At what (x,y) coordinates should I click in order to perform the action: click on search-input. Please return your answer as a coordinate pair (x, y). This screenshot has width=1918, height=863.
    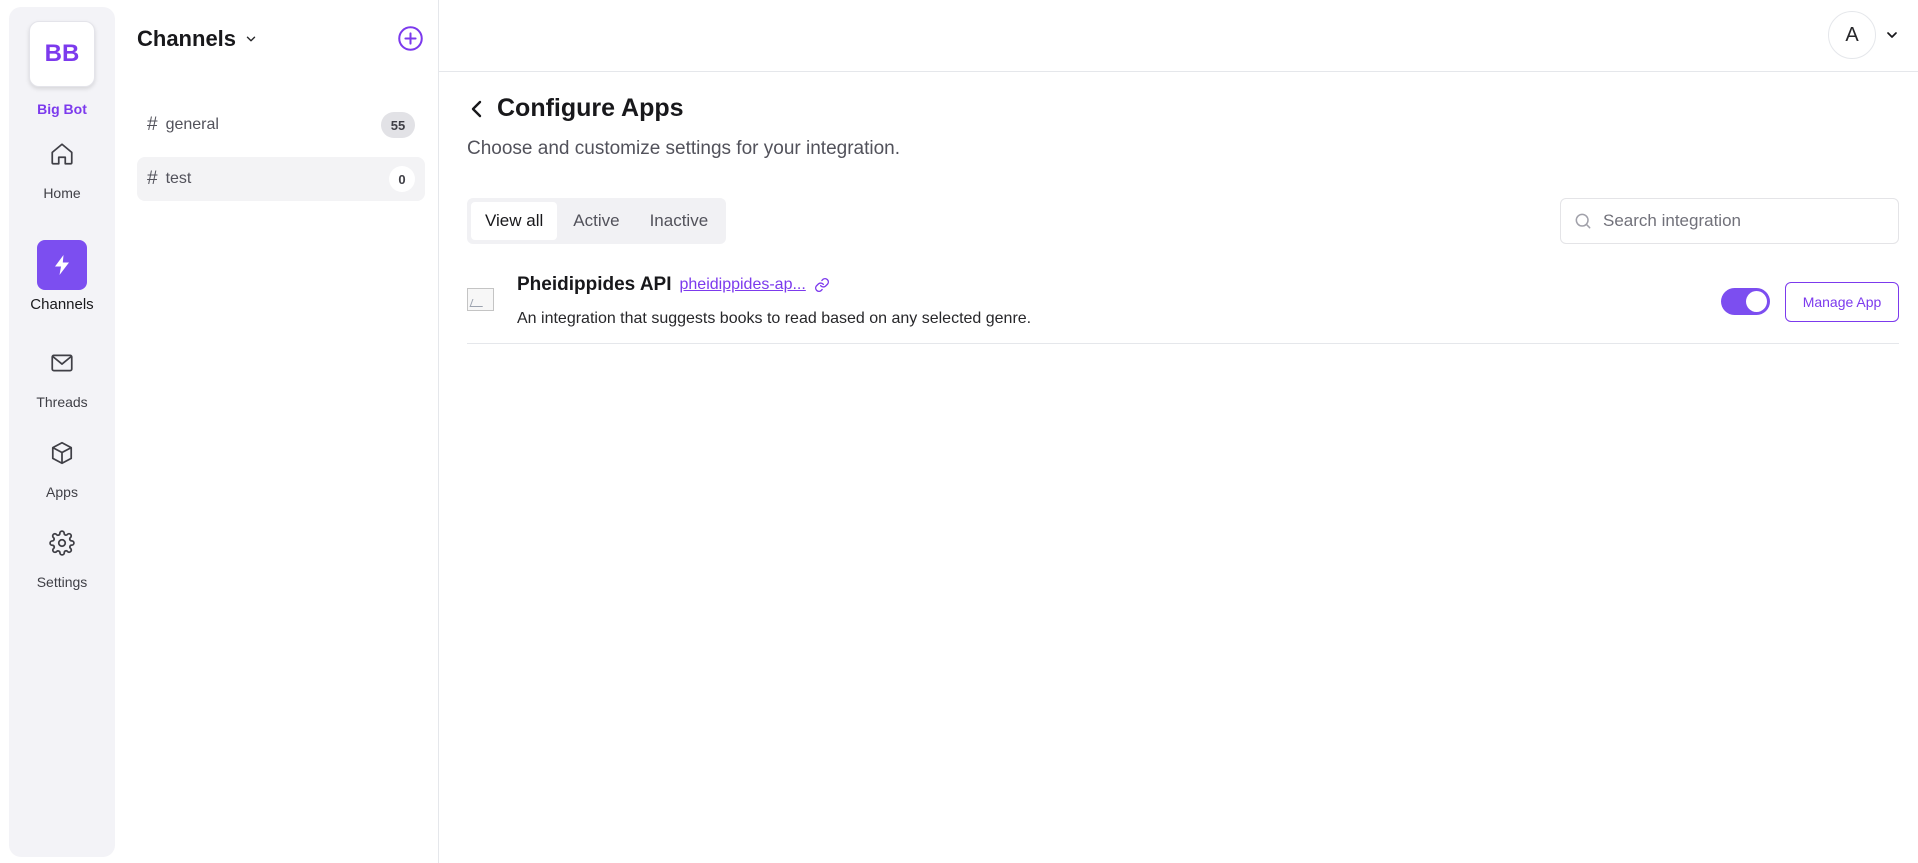
    Looking at the image, I should click on (1743, 221).